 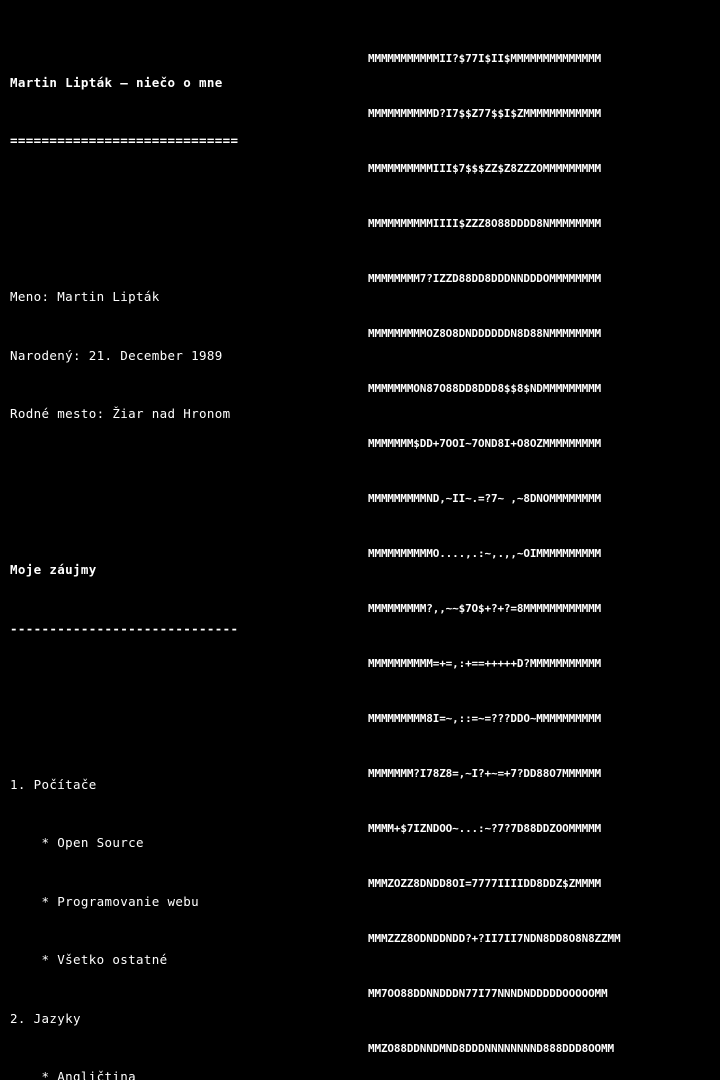 What do you see at coordinates (53, 784) in the screenshot?
I see `list-item: 1. Počítače` at bounding box center [53, 784].